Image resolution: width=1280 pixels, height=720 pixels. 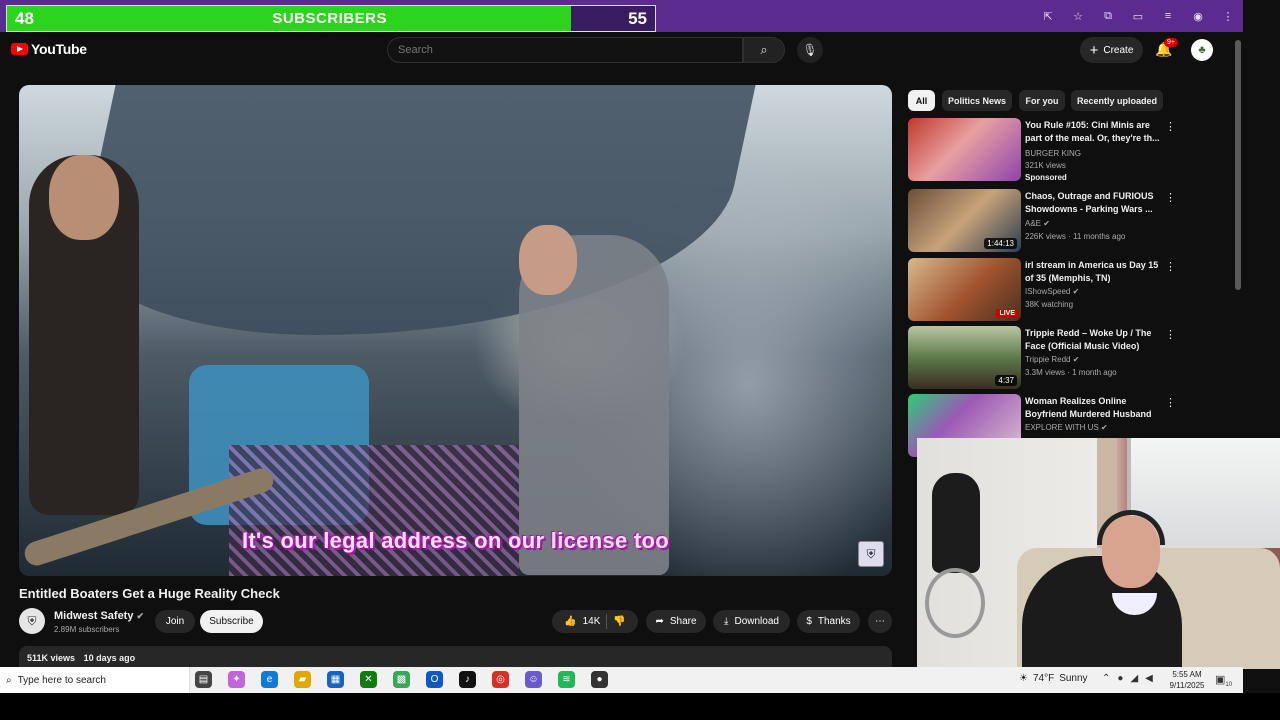 I want to click on channel-watermark-icon: ⛨, so click(x=871, y=554).